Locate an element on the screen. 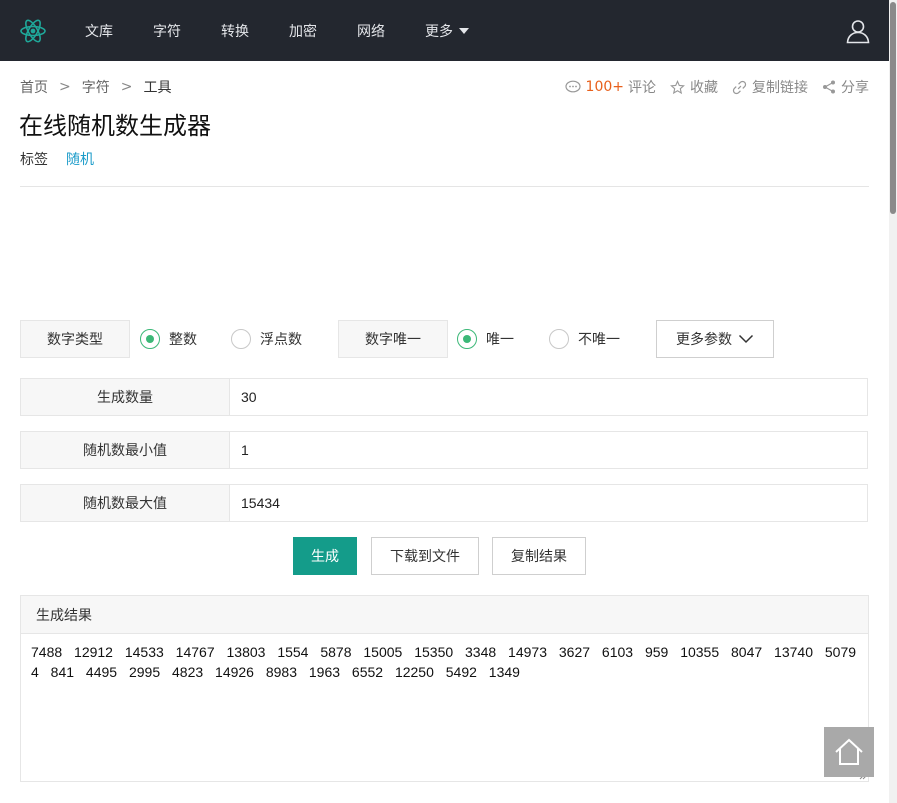 The image size is (897, 803). generate-button: 生成 is located at coordinates (325, 556).